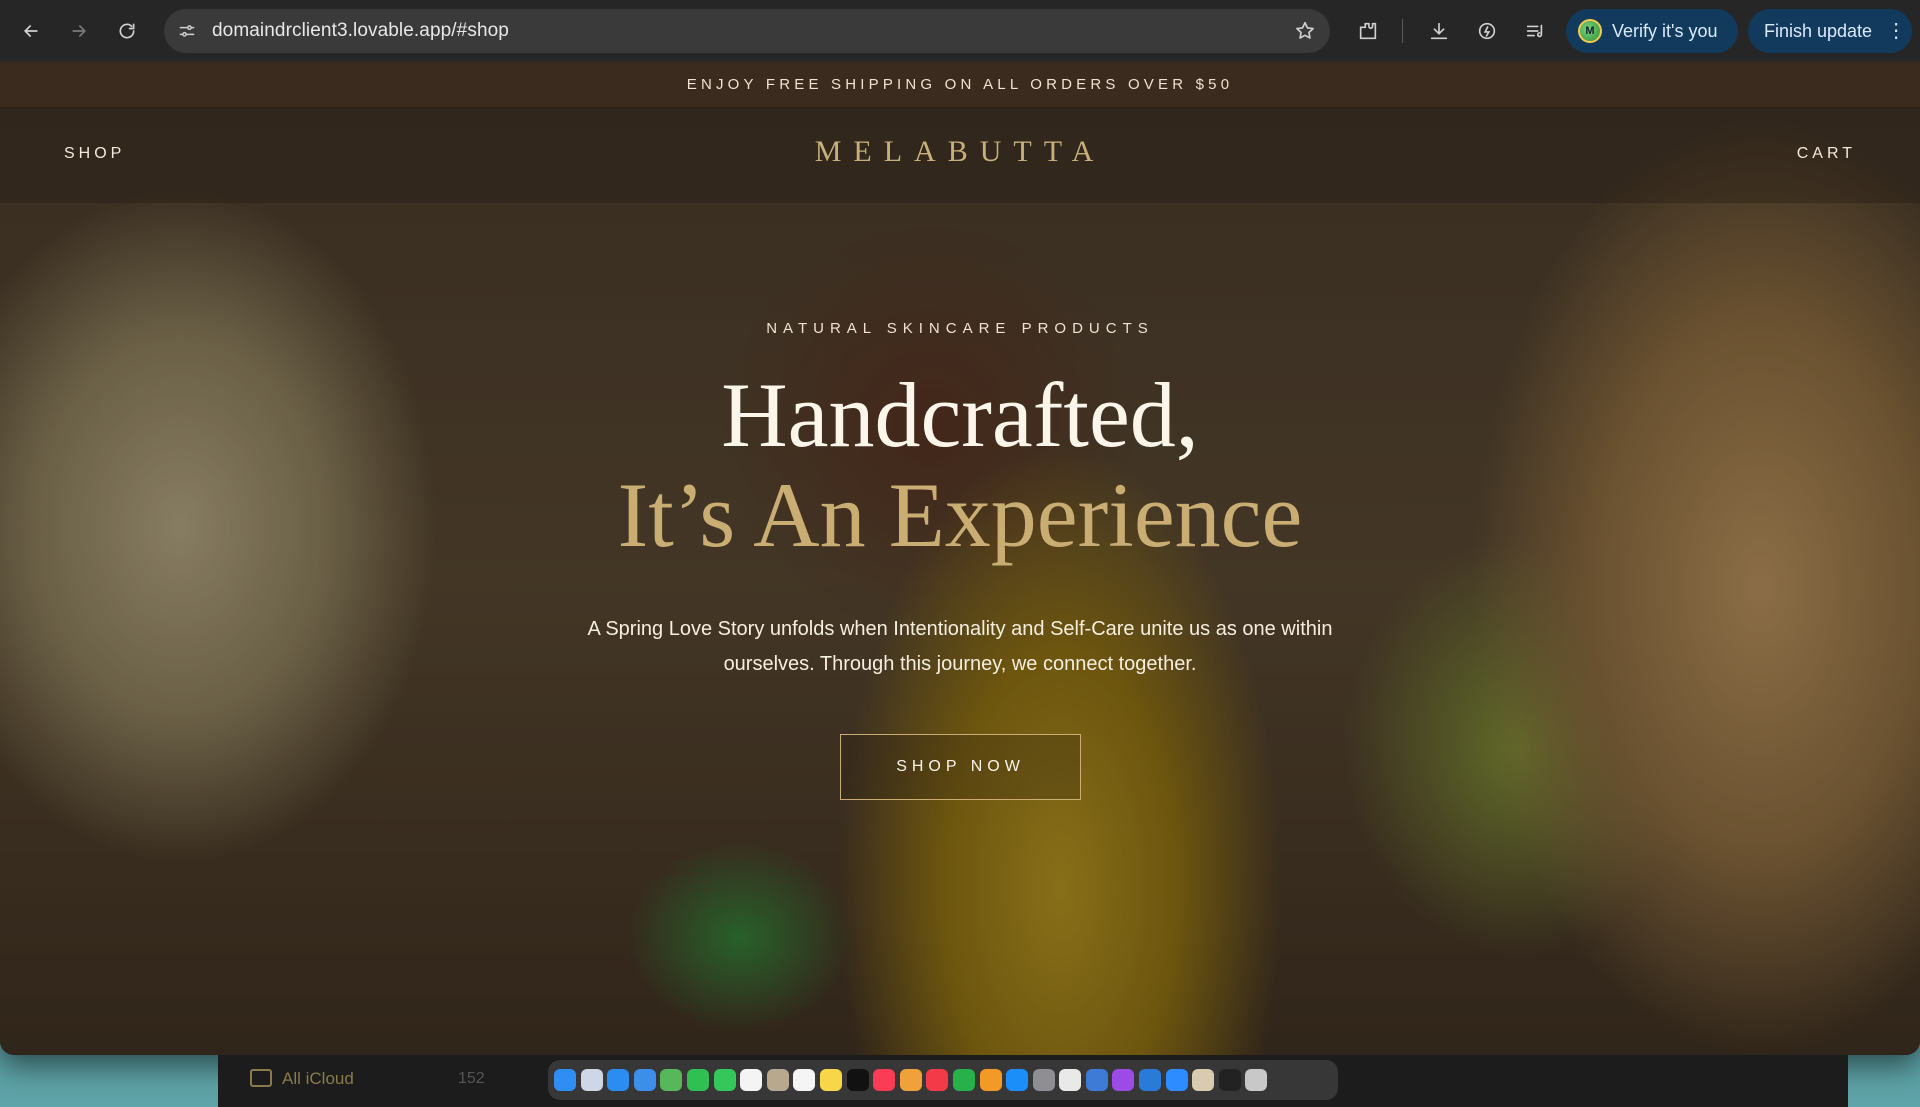 Image resolution: width=1920 pixels, height=1107 pixels. Describe the element at coordinates (960, 767) in the screenshot. I see `shop-now-button: SHOP NOW` at that location.